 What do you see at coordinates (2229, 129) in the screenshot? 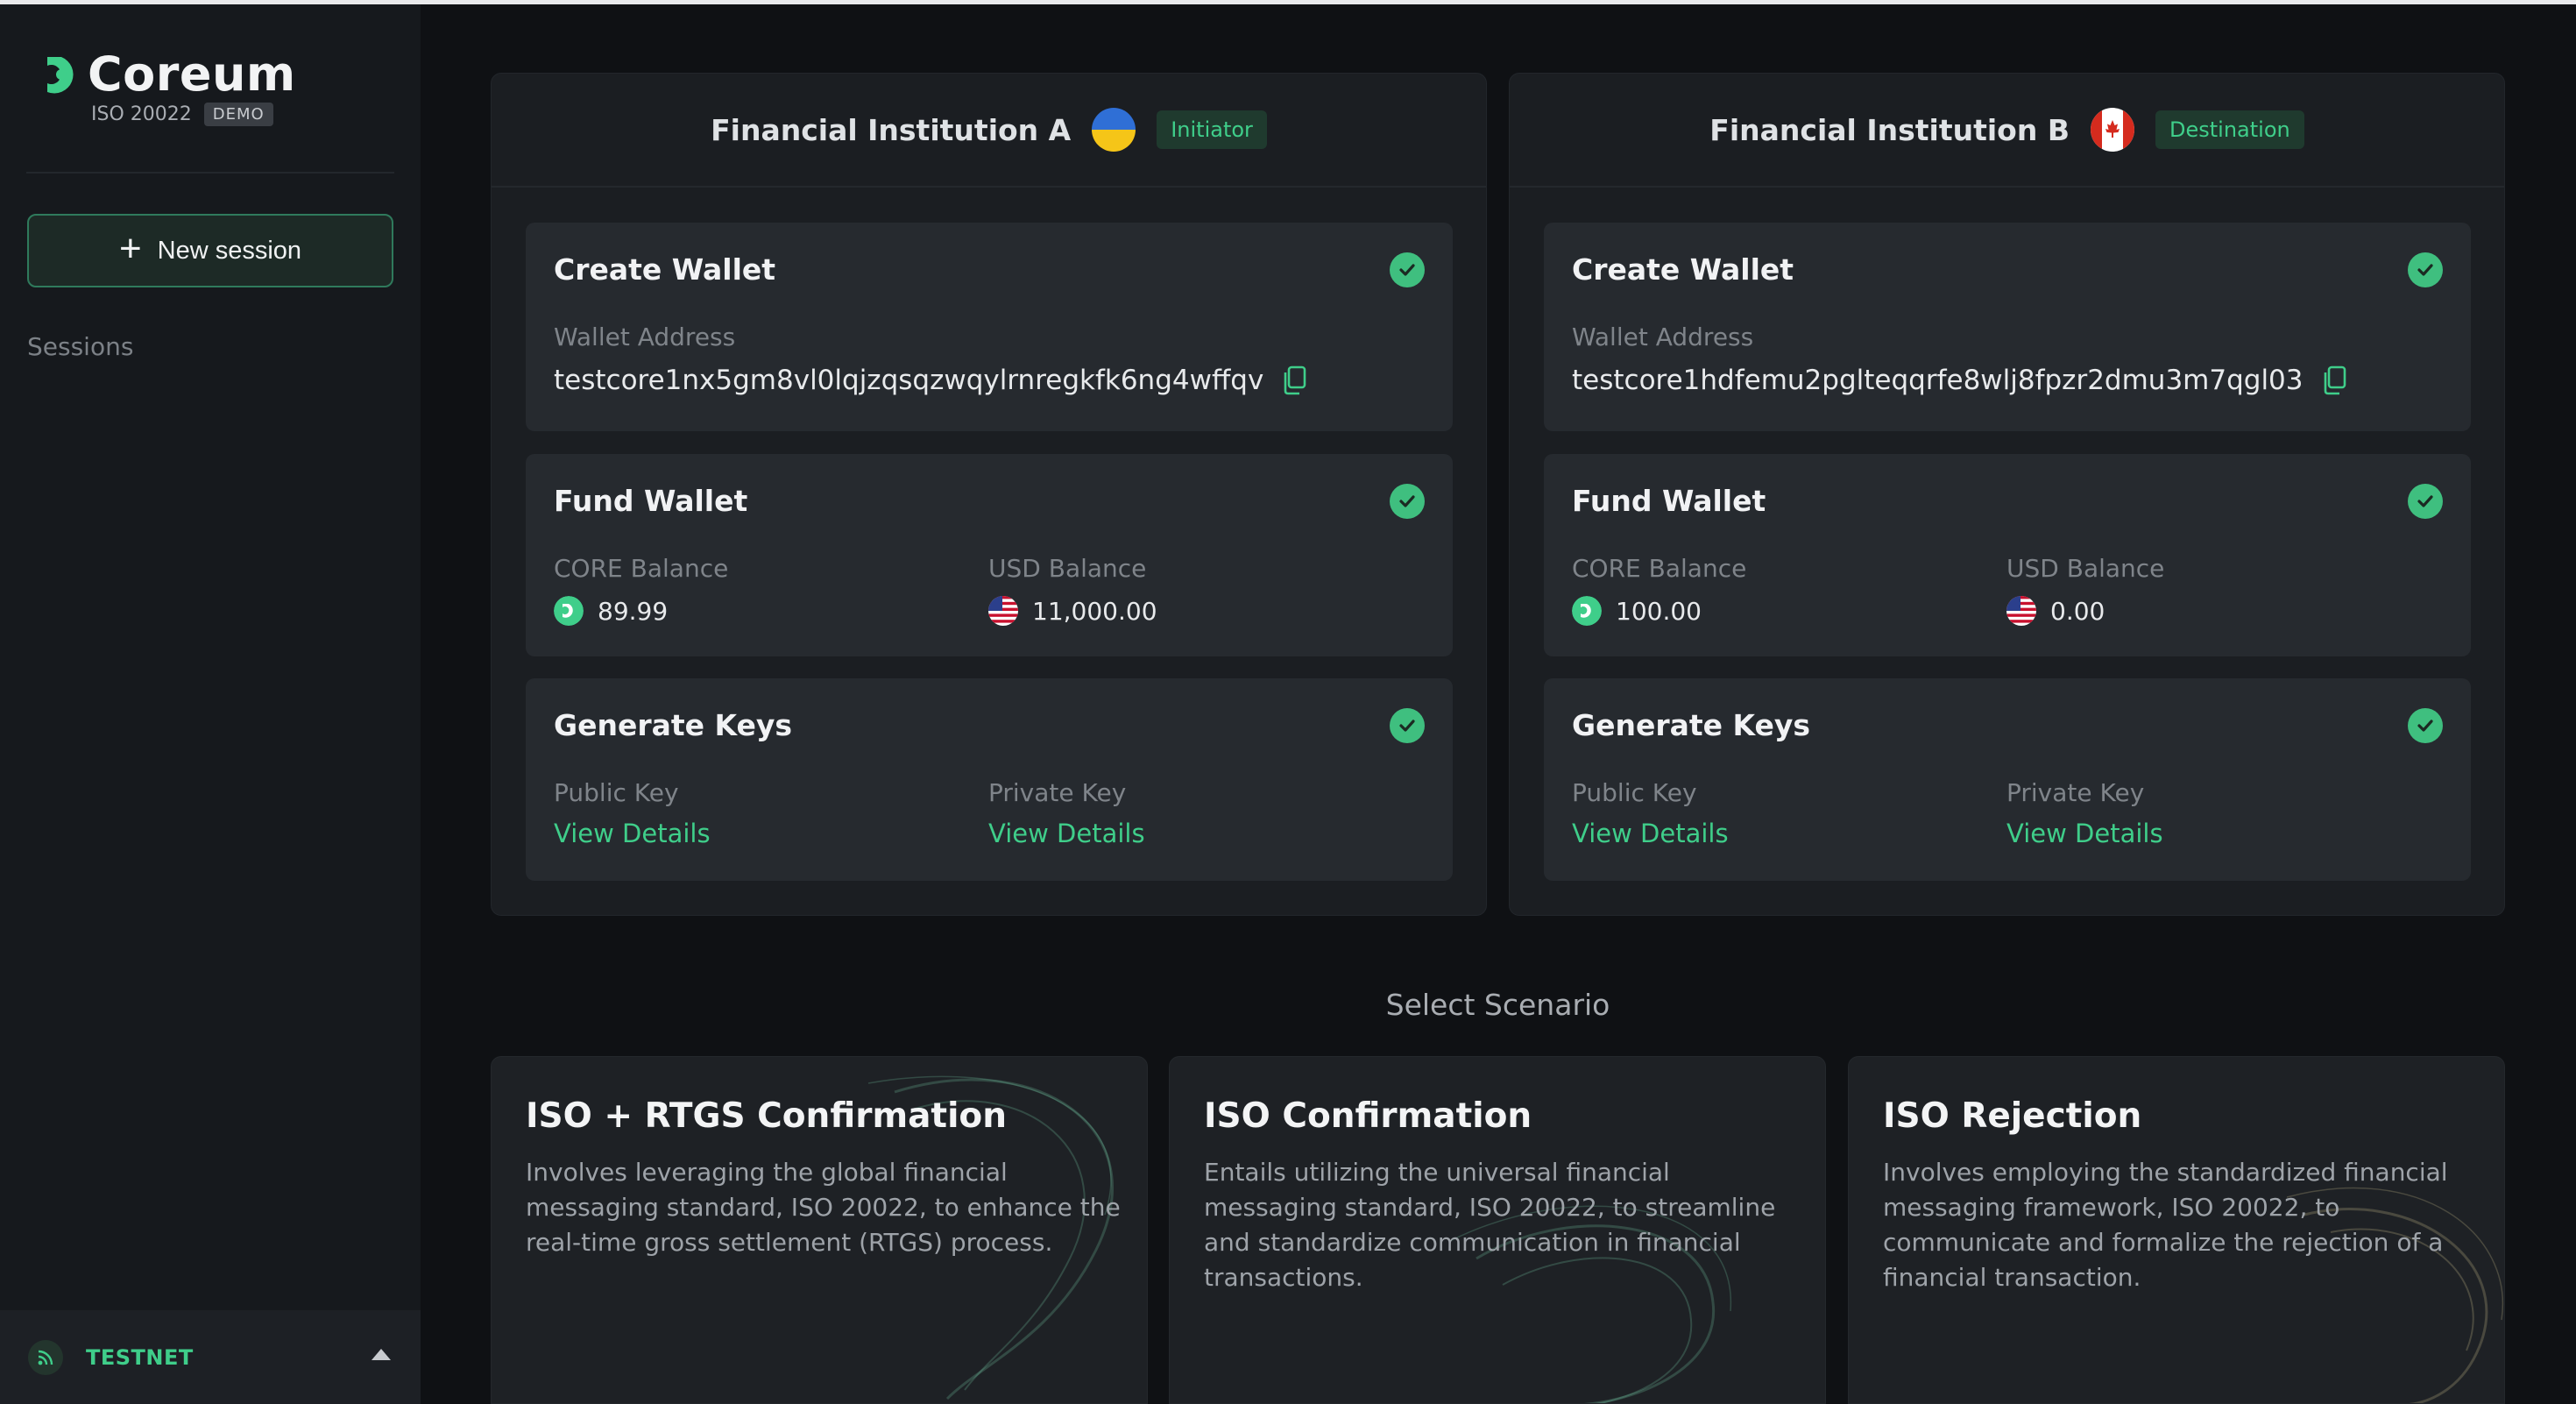
I see `destination-badge: Destination` at bounding box center [2229, 129].